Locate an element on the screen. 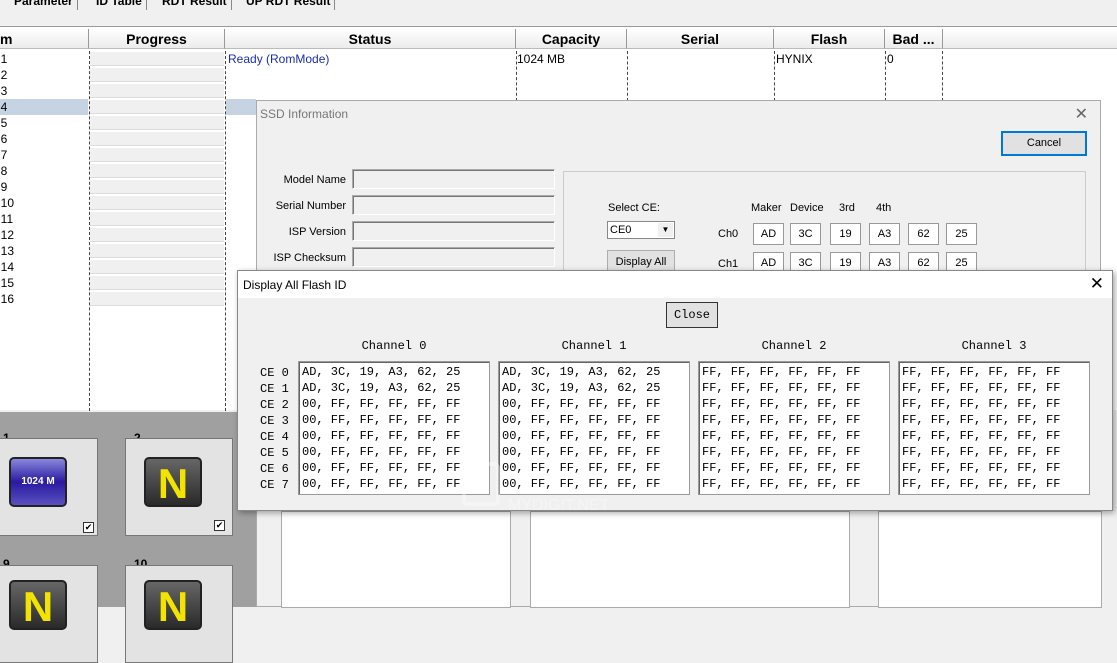  column-header-item: m is located at coordinates (44, 39).